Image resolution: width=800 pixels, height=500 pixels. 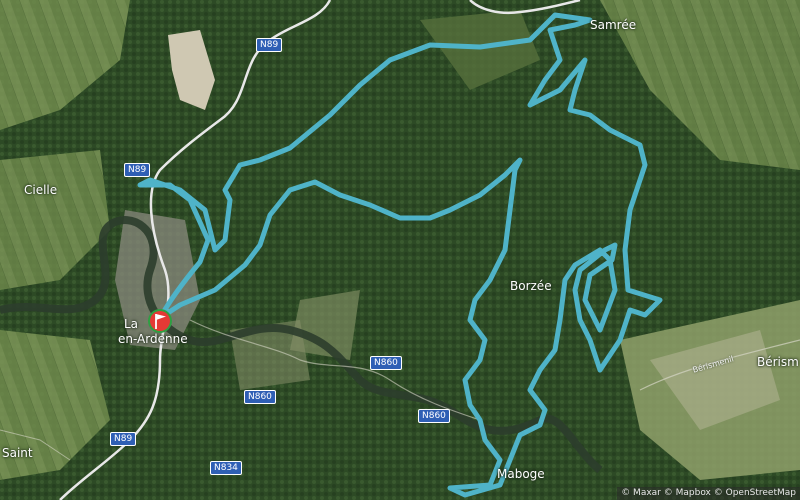 What do you see at coordinates (641, 493) in the screenshot?
I see `maxar-attribution-link: © Maxar` at bounding box center [641, 493].